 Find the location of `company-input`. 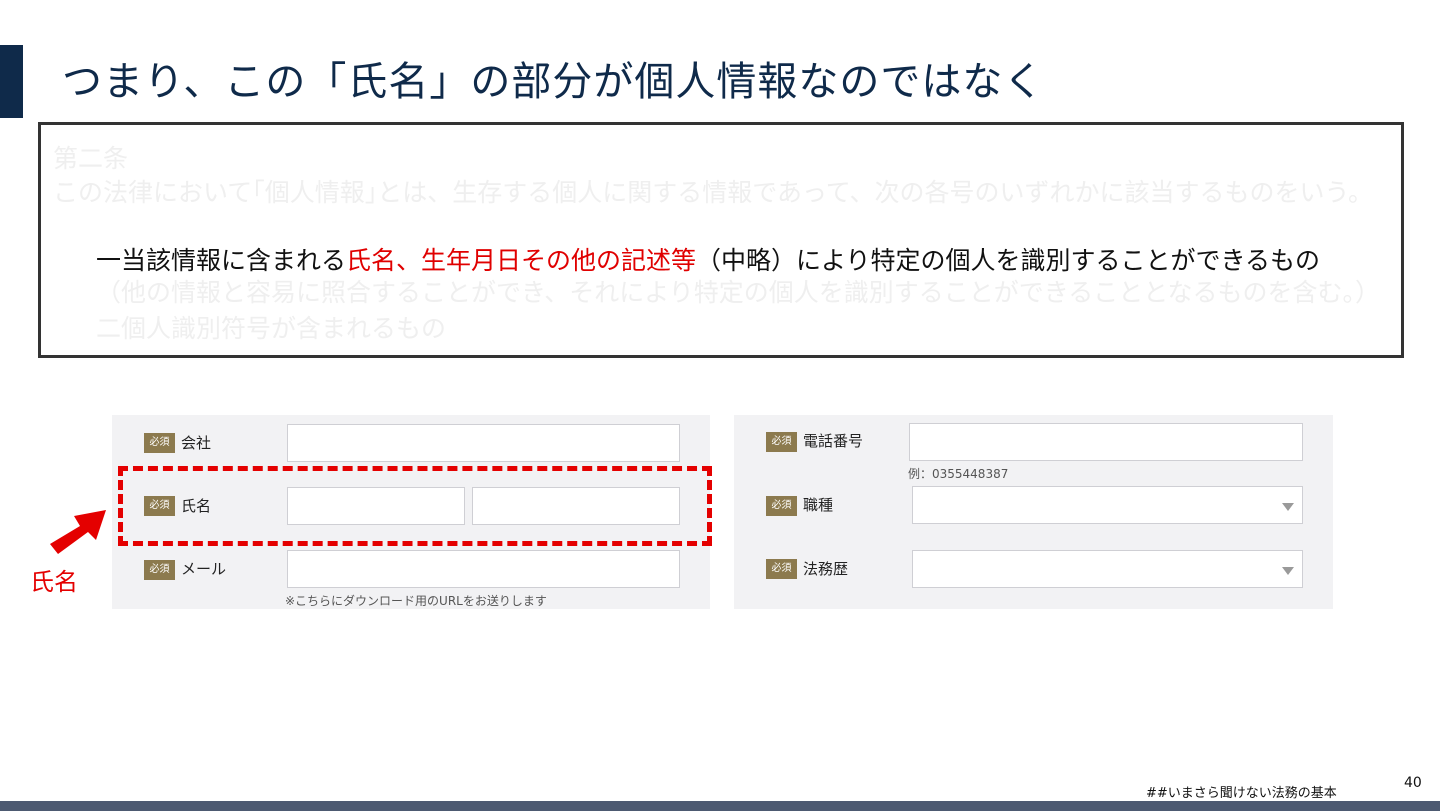

company-input is located at coordinates (483, 443).